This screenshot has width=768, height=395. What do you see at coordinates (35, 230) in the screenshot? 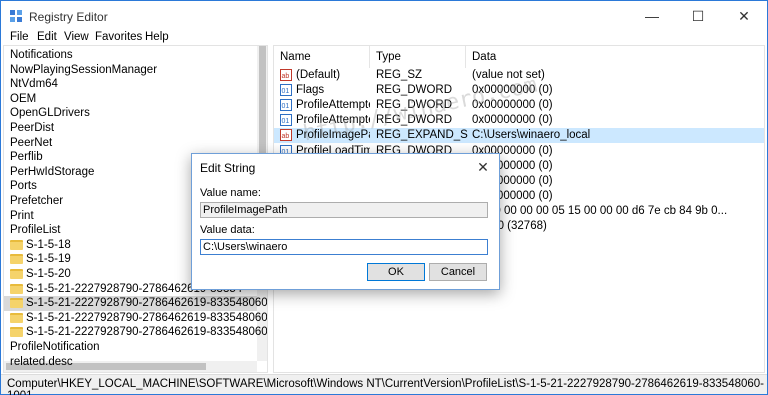
I see `tree-key-label: ProfileList` at bounding box center [35, 230].